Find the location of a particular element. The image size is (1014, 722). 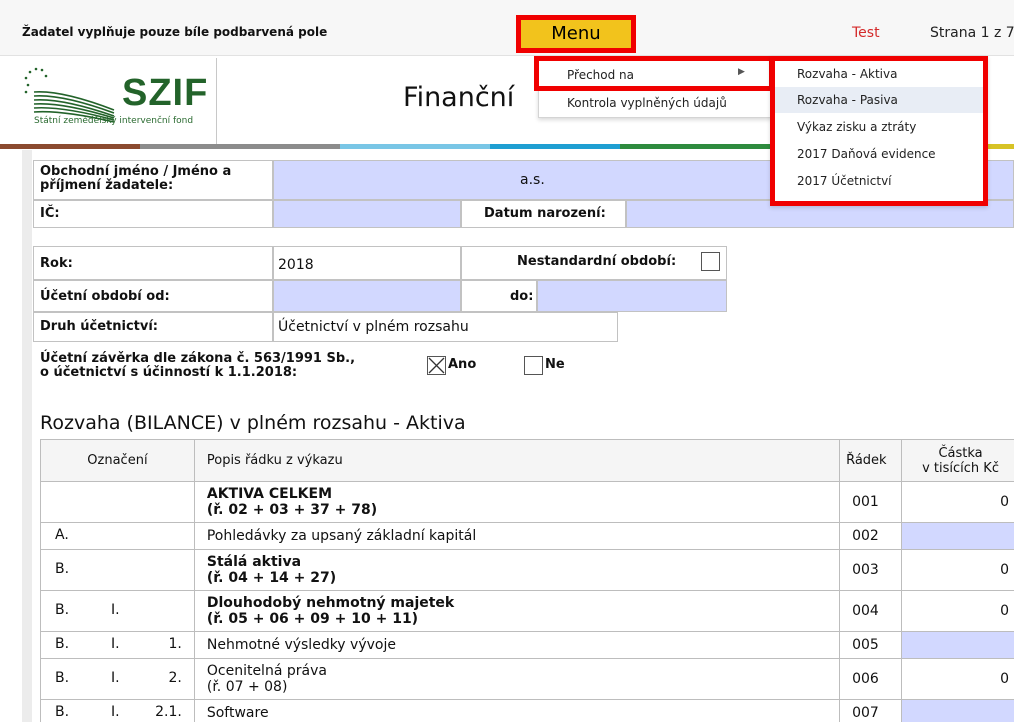

row-number-cell: 003 is located at coordinates (871, 570).